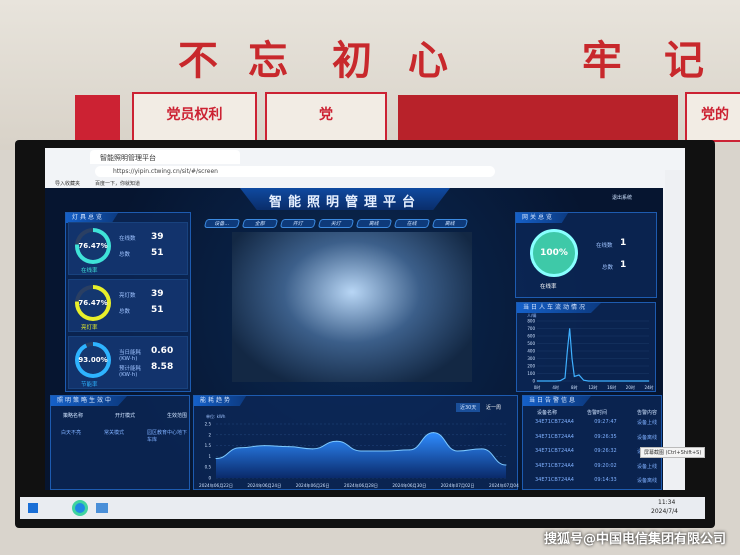 Image resolution: width=740 pixels, height=555 pixels. What do you see at coordinates (664, 511) in the screenshot?
I see `clock-date: 2024/7/4` at bounding box center [664, 511].